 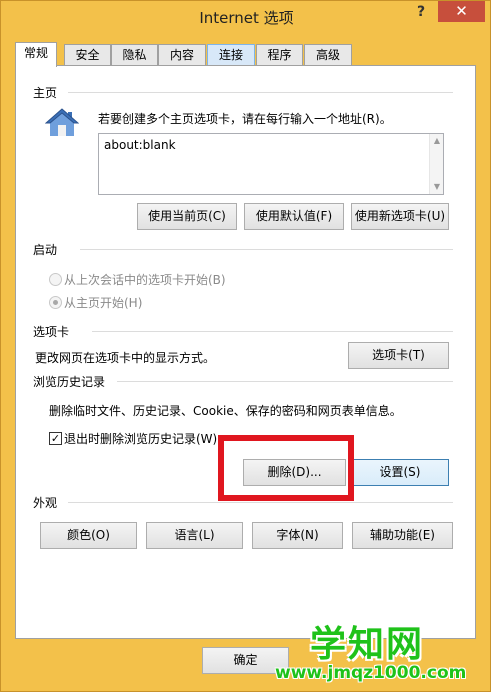 I want to click on fonts-button: 字体(N), so click(x=297, y=535).